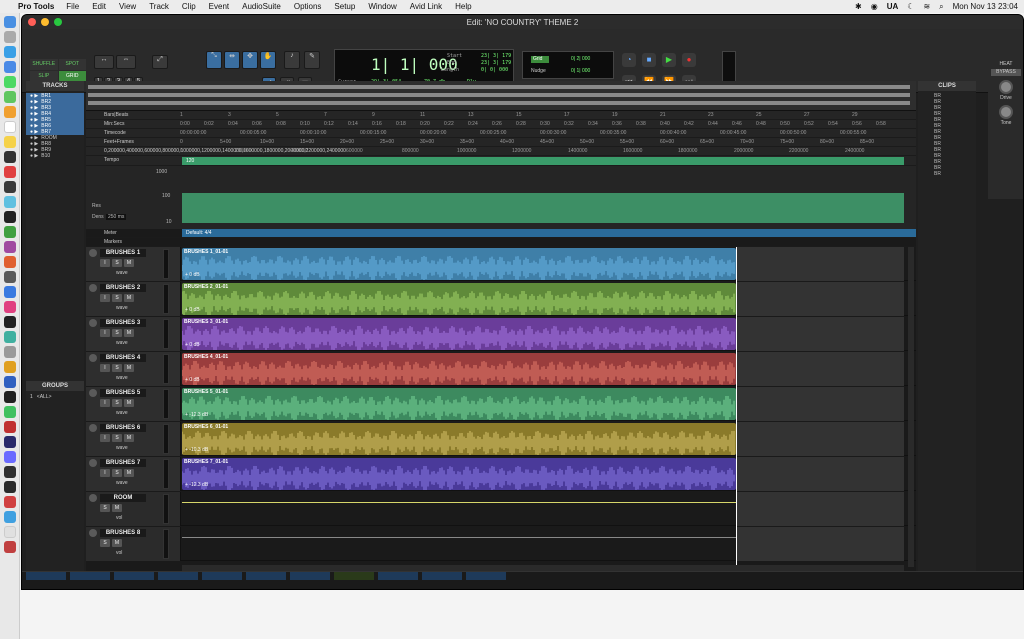 The image size is (1024, 639). Describe the element at coordinates (1006, 87) in the screenshot. I see `drive-knob` at that location.